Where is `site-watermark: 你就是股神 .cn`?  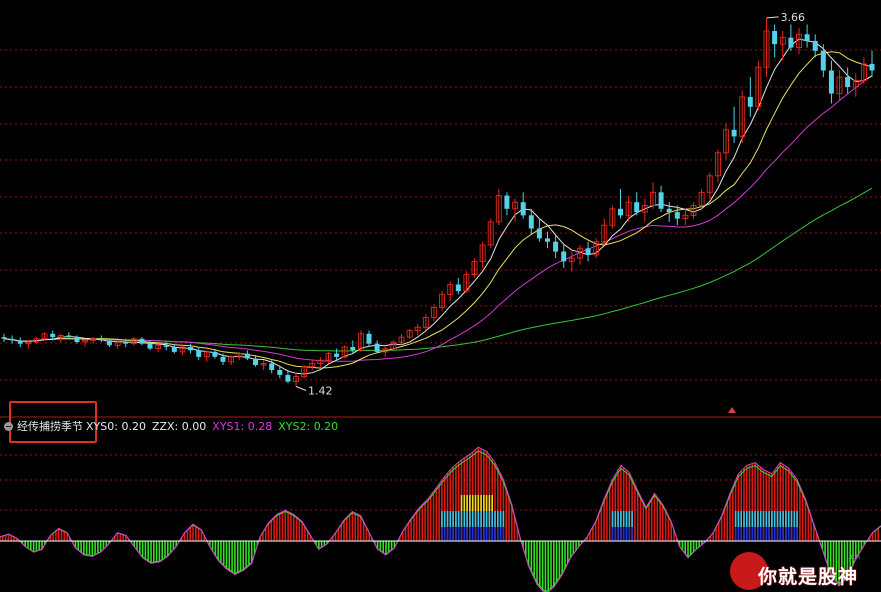 site-watermark: 你就是股神 .cn is located at coordinates (805, 570).